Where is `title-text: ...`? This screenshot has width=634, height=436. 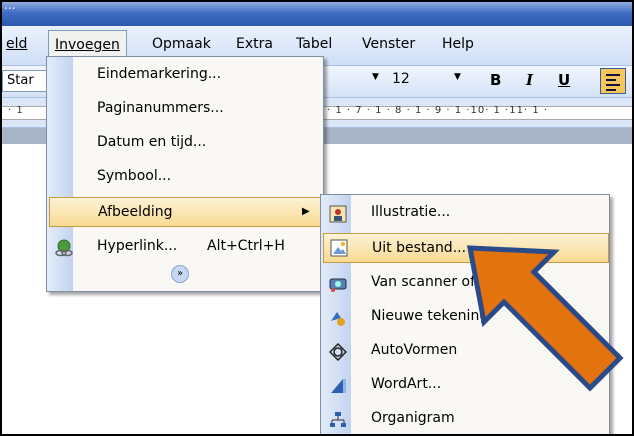 title-text: ... is located at coordinates (10, 6).